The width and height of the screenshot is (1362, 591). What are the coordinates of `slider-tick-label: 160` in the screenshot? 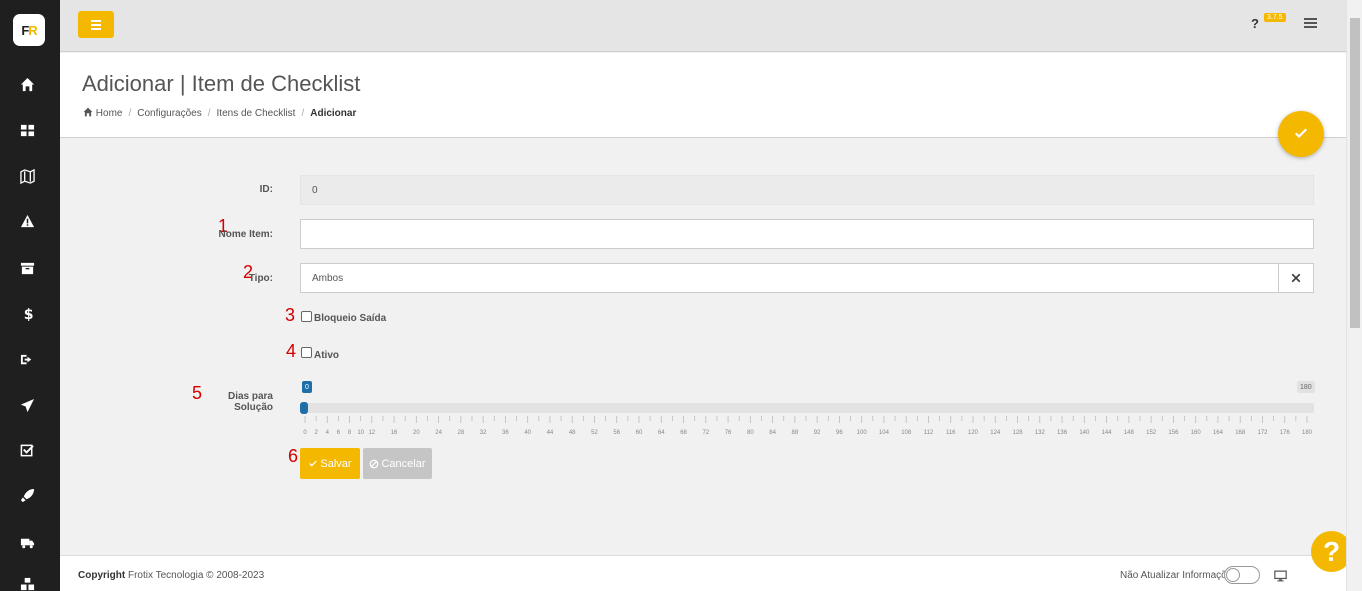 It's located at (1196, 433).